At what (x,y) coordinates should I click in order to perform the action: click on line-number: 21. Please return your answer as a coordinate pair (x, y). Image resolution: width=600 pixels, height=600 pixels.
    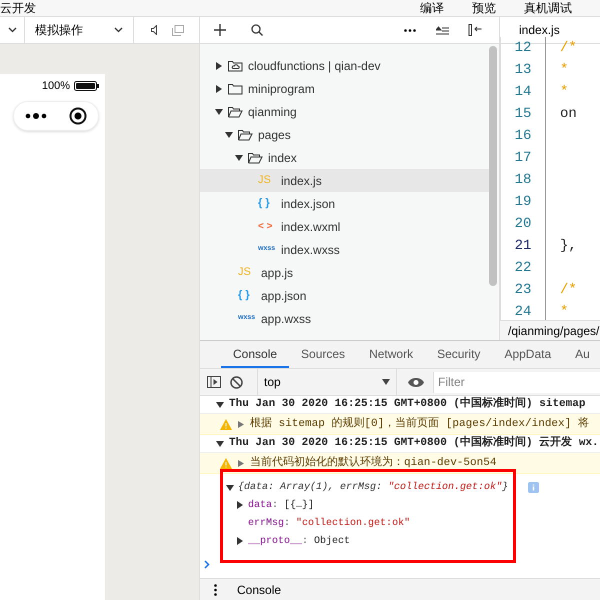
    Looking at the image, I should click on (523, 246).